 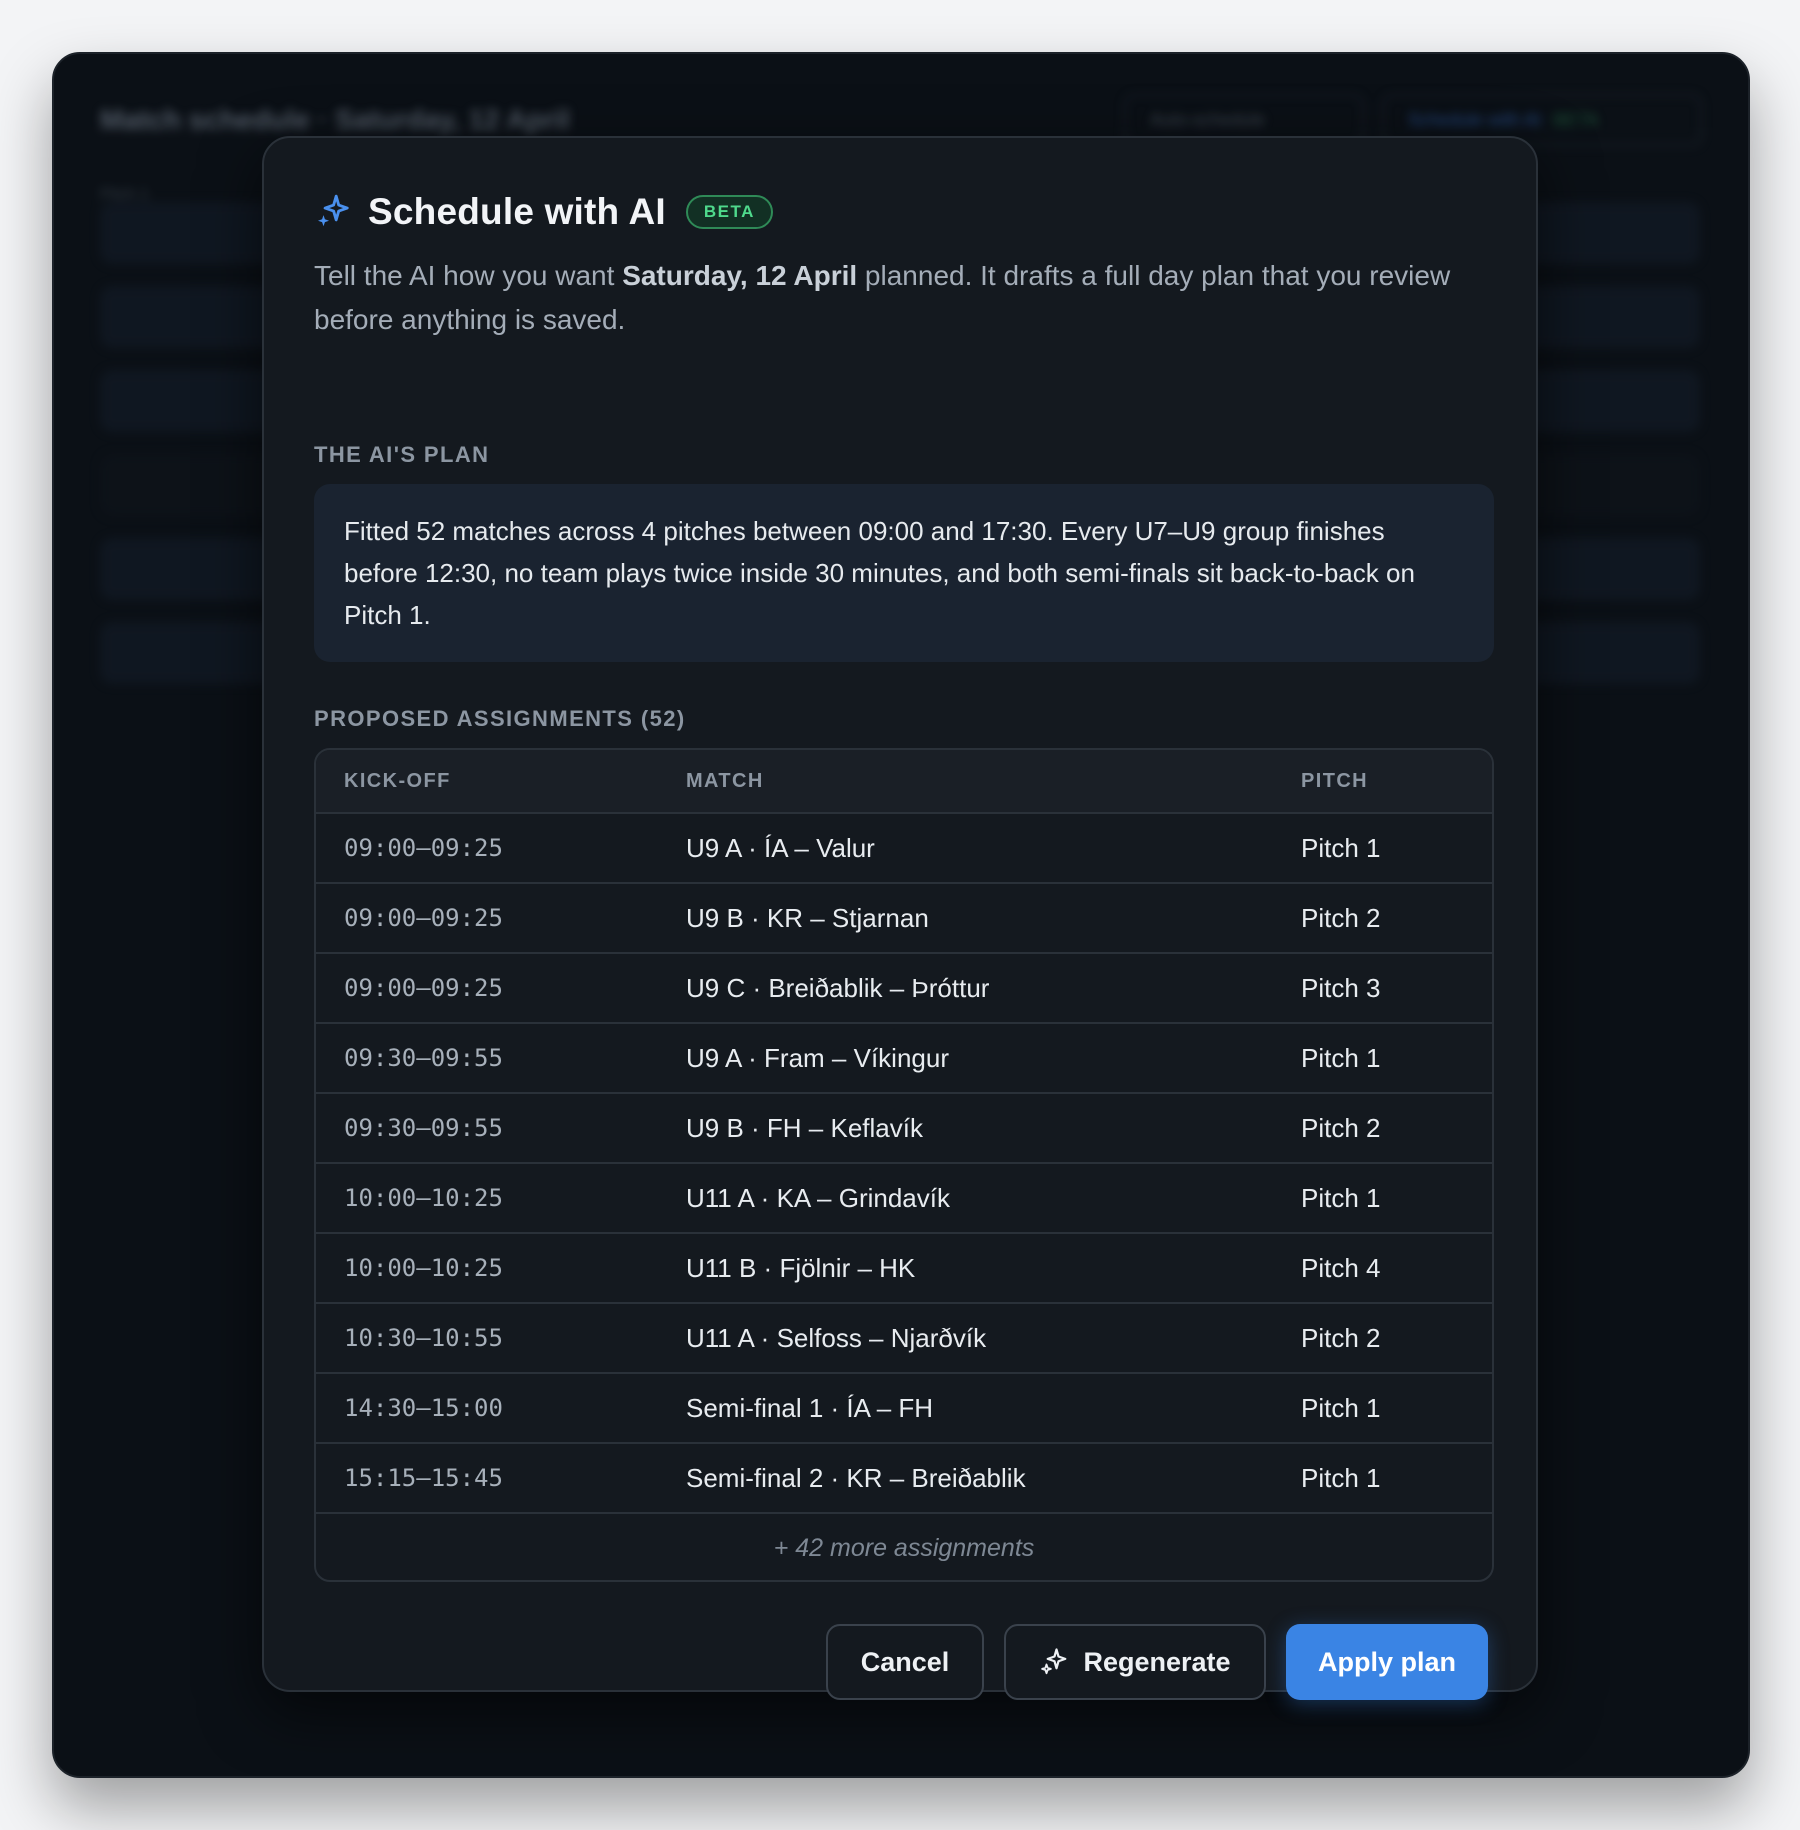 I want to click on kickoff-cell: 10:30–10:55, so click(x=423, y=1338).